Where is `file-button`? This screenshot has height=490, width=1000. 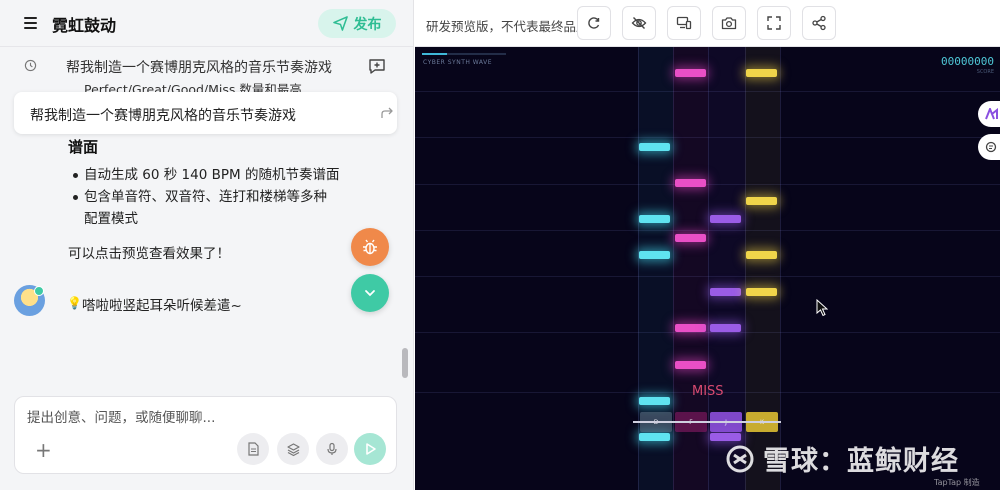
file-button is located at coordinates (253, 449).